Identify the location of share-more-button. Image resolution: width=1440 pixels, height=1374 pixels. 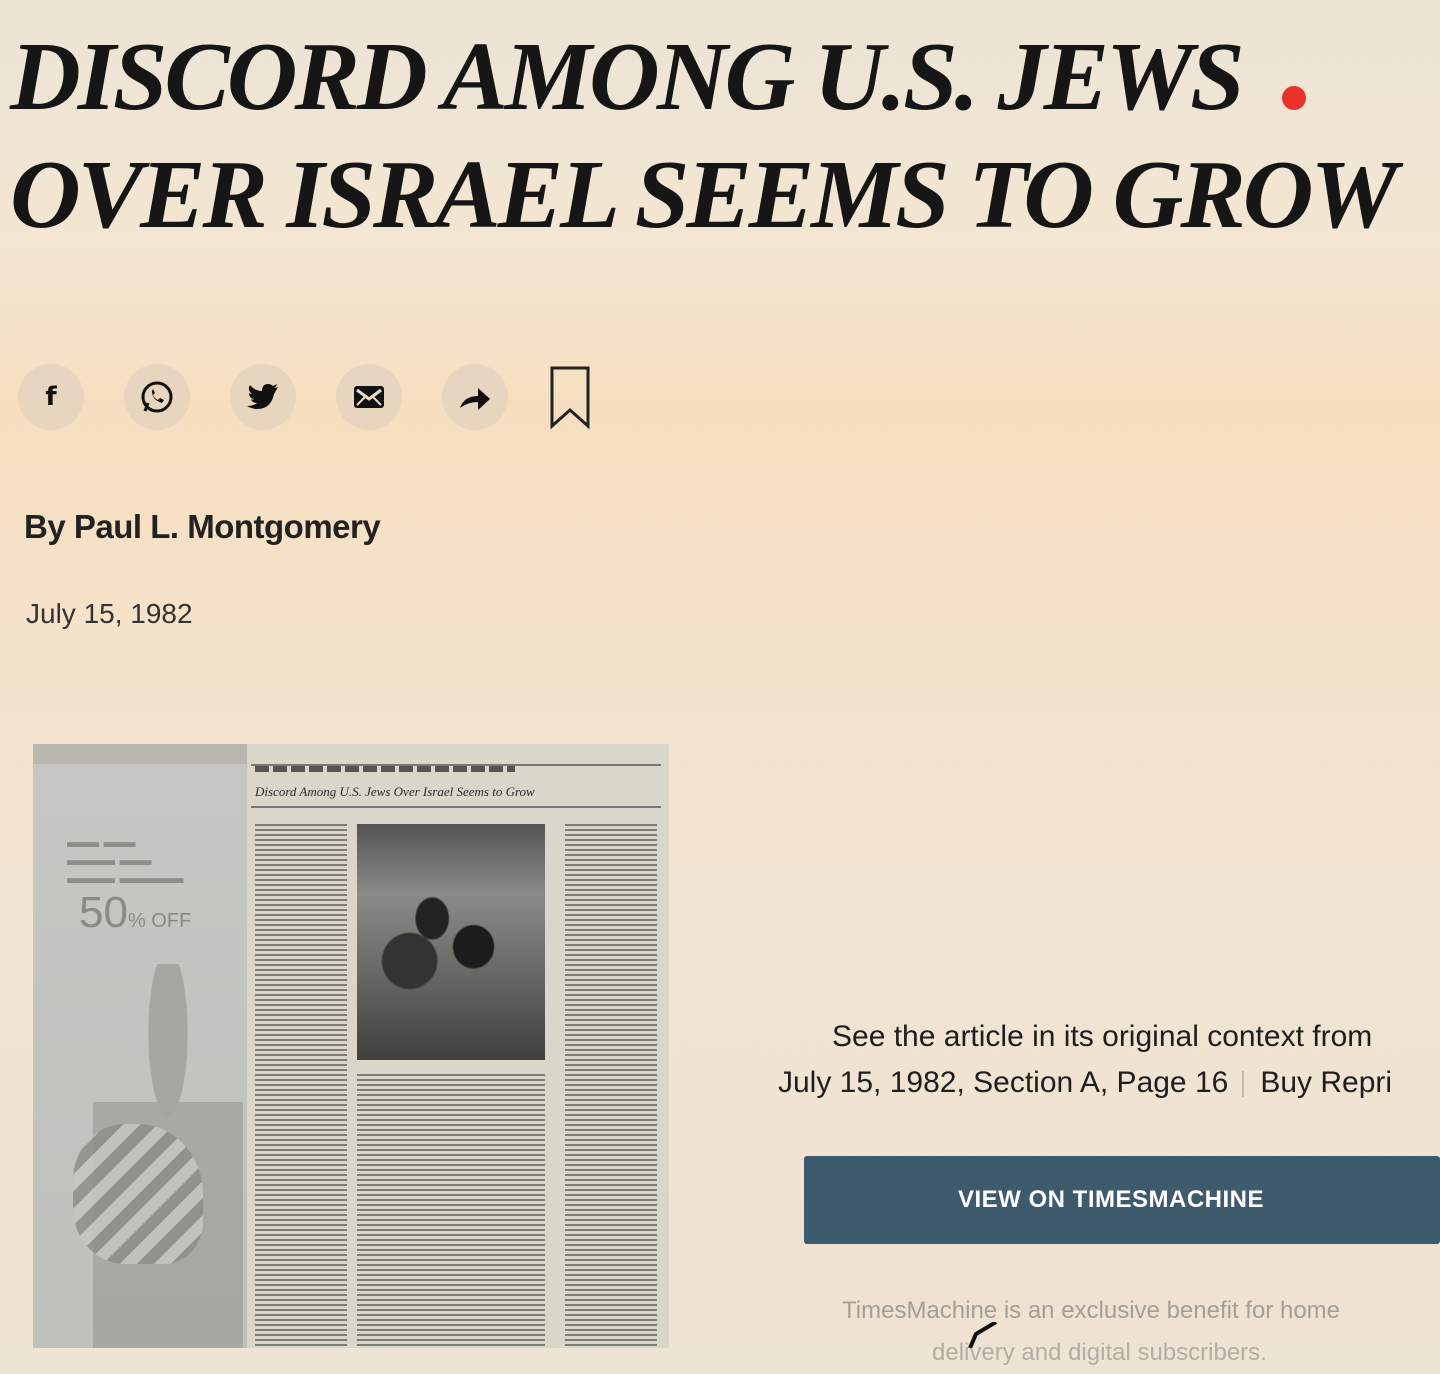
(475, 397).